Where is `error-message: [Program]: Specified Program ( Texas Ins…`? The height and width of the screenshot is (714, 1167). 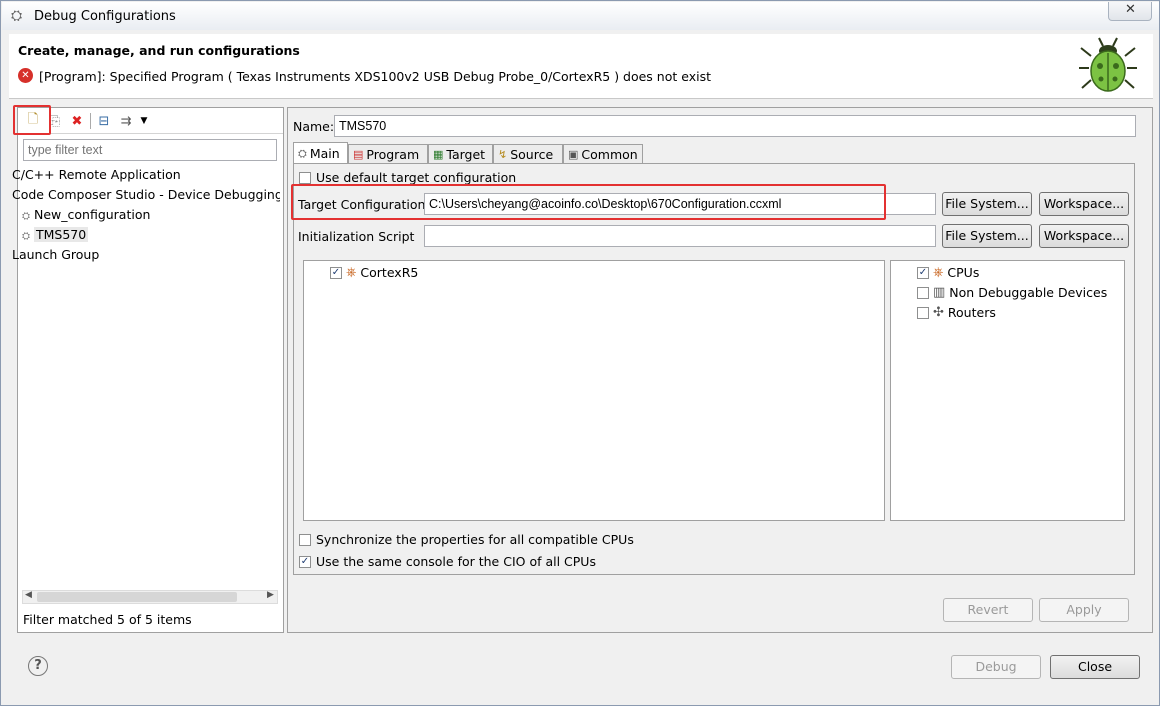 error-message: [Program]: Specified Program ( Texas Ins… is located at coordinates (375, 76).